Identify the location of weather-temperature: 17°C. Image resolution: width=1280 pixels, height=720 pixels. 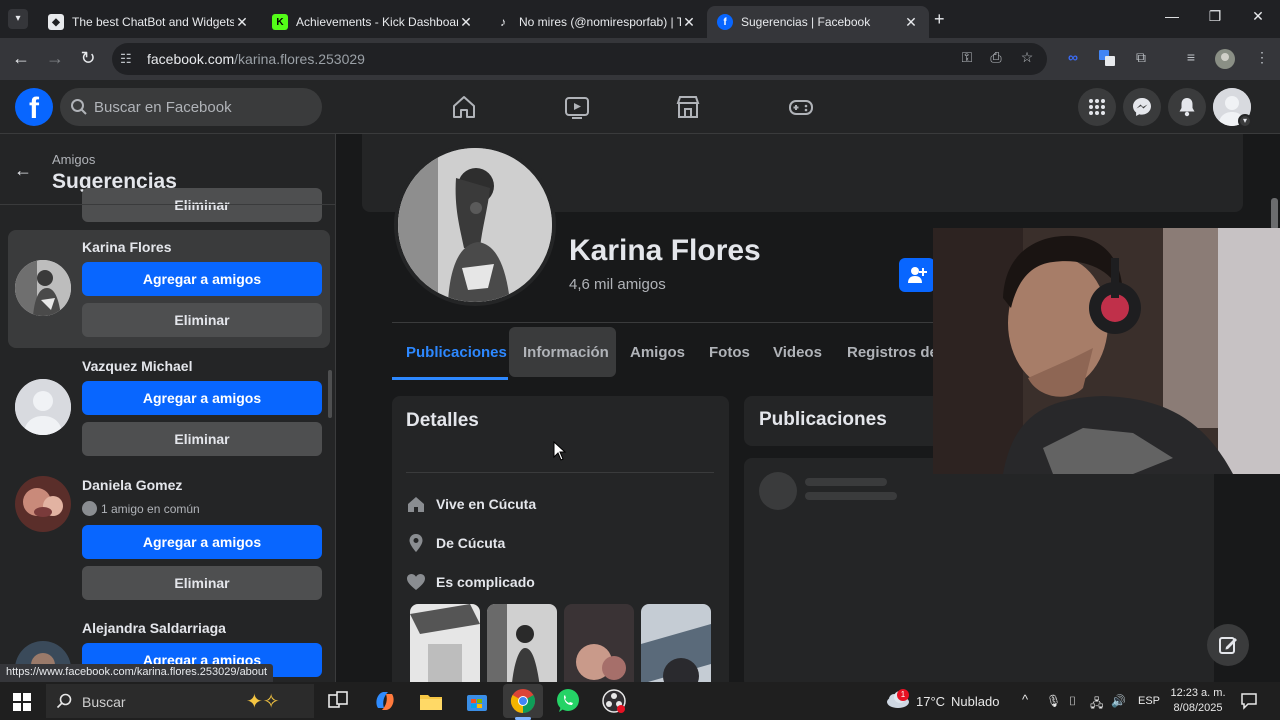
(930, 701).